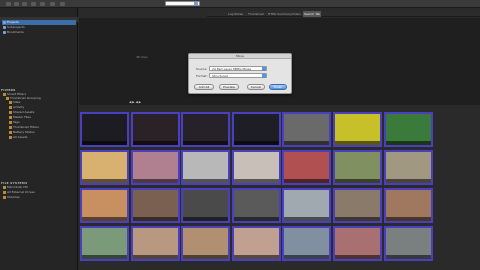 The image size is (480, 270). Describe the element at coordinates (135, 102) in the screenshot. I see `viewer-controls: ◀ ▶ ◀ ▶` at that location.